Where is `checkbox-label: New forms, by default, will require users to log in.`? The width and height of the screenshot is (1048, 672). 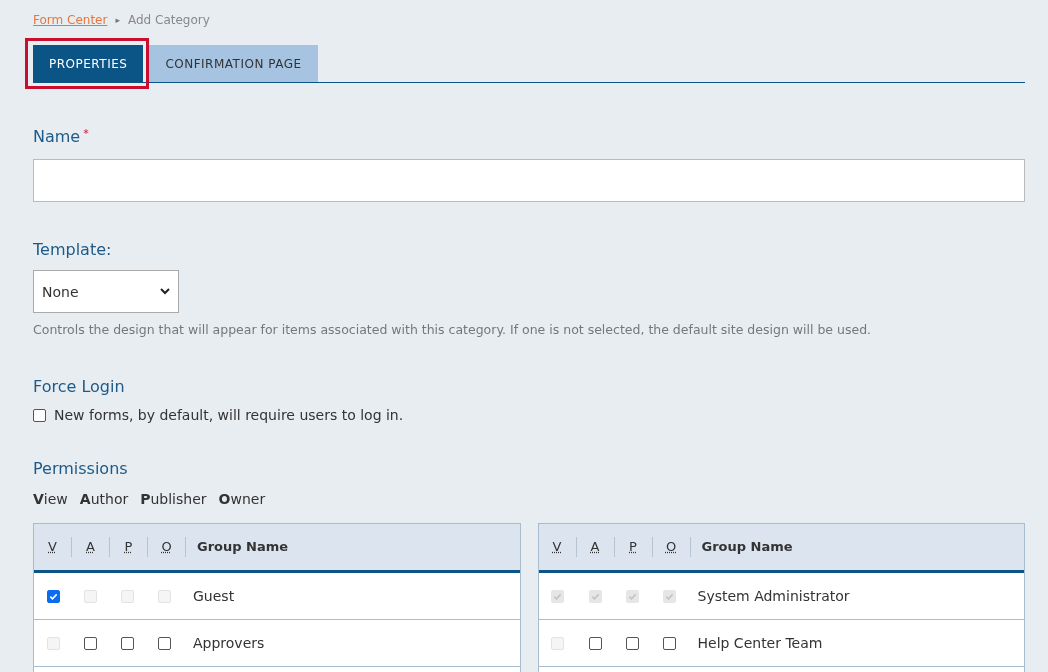 checkbox-label: New forms, by default, will require users to log in. is located at coordinates (229, 415).